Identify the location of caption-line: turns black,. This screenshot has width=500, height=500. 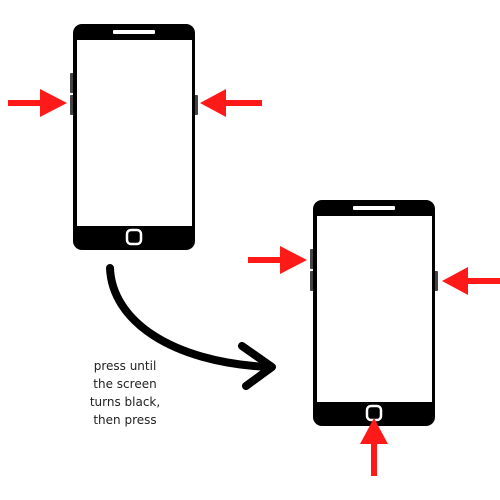
(125, 402).